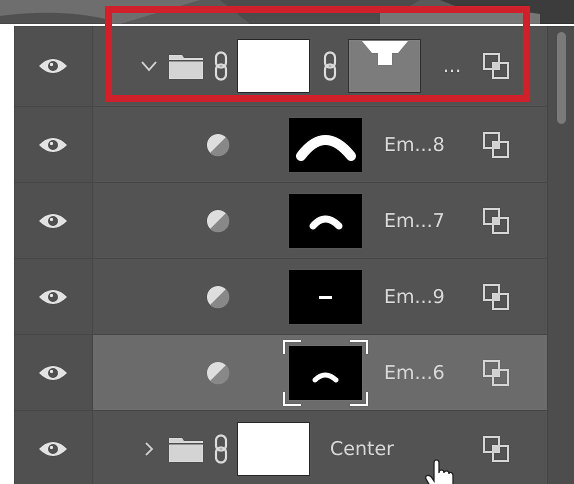 The image size is (574, 484). Describe the element at coordinates (320, 447) in the screenshot. I see `layer-row: Center` at that location.